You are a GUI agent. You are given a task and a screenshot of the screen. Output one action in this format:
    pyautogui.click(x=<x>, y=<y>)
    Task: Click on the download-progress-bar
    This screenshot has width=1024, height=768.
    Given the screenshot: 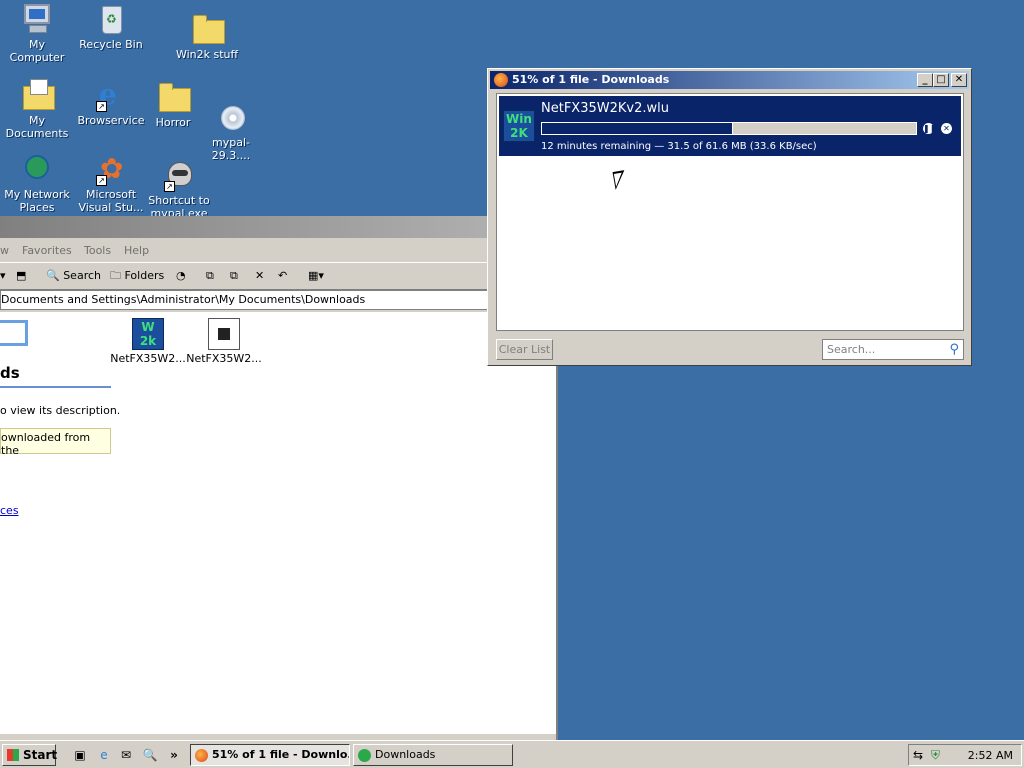 What is the action you would take?
    pyautogui.click(x=729, y=128)
    